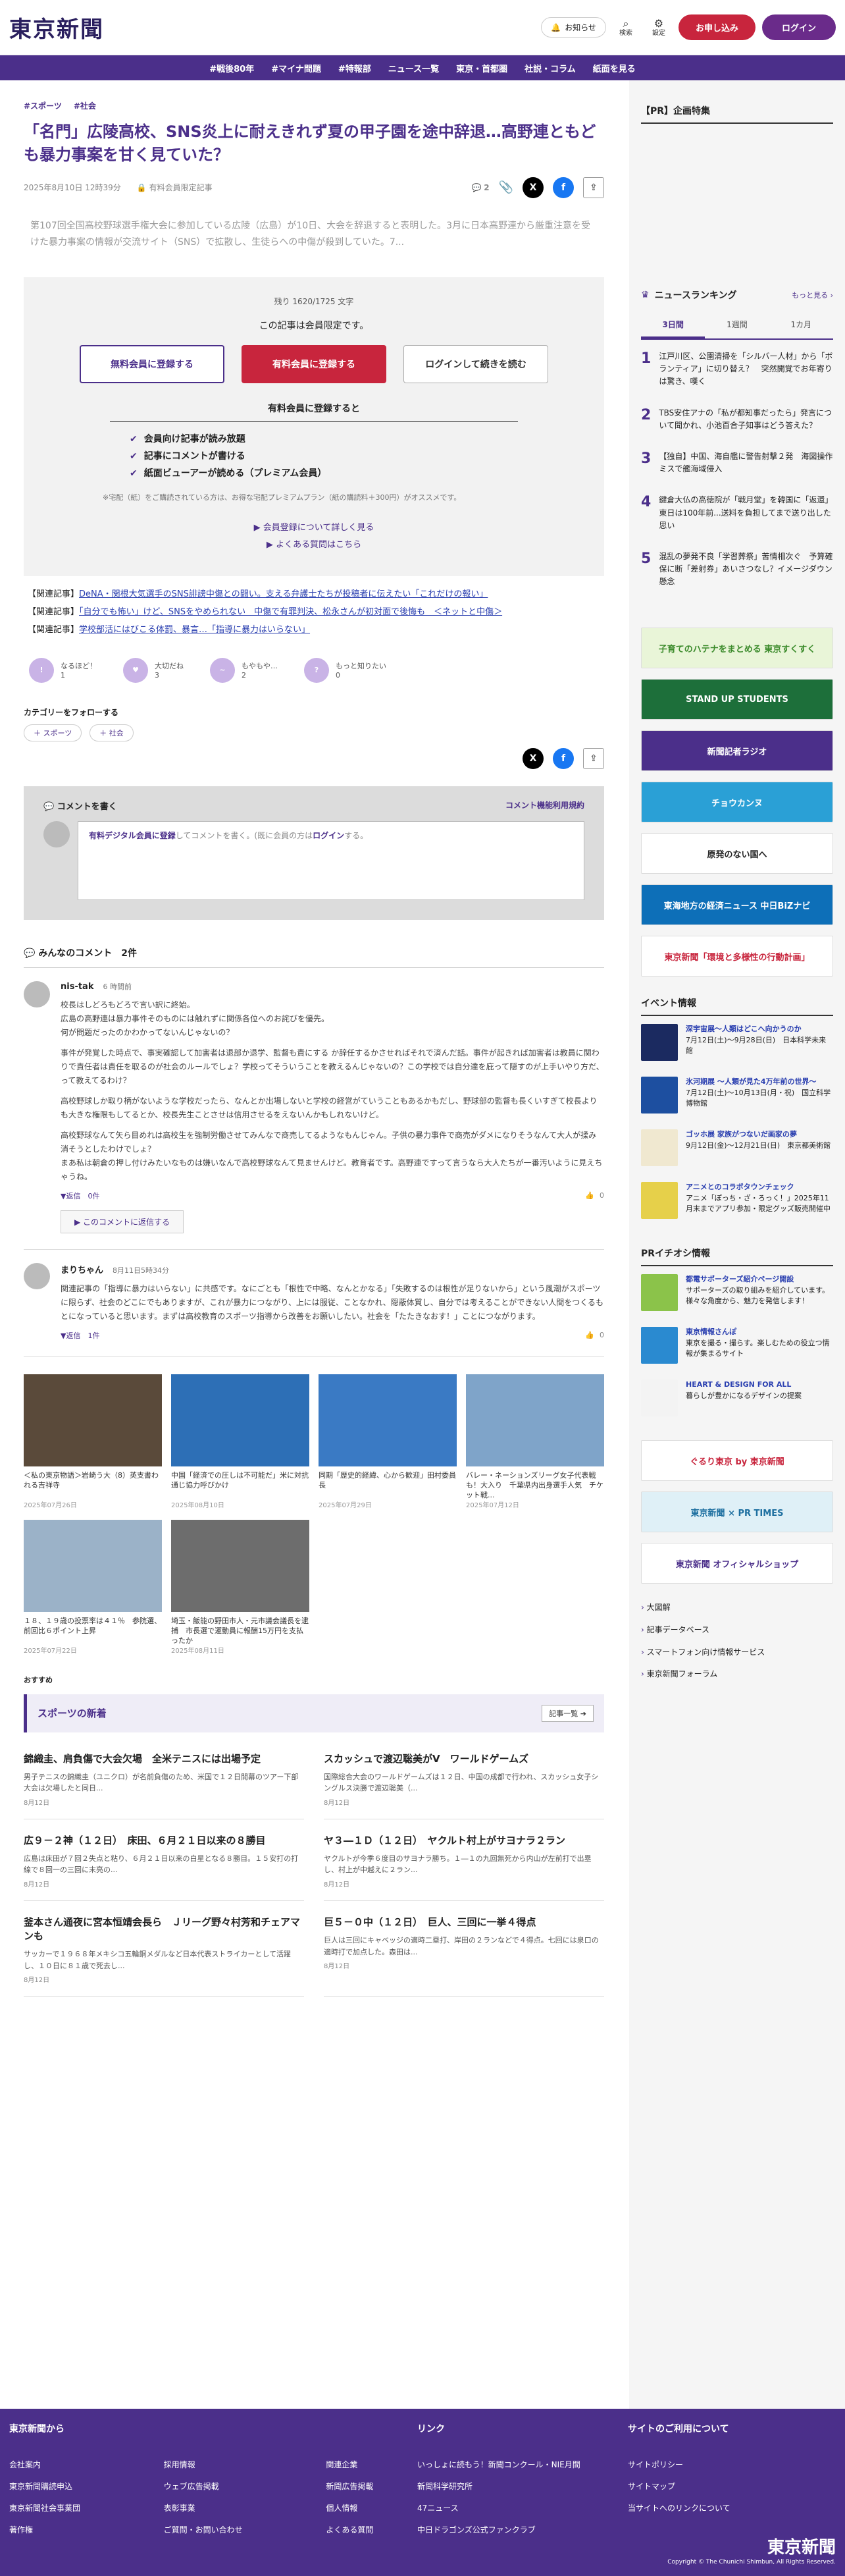 The width and height of the screenshot is (845, 2576). I want to click on footer-link: ご質問・お問い合わせ, so click(225, 2529).